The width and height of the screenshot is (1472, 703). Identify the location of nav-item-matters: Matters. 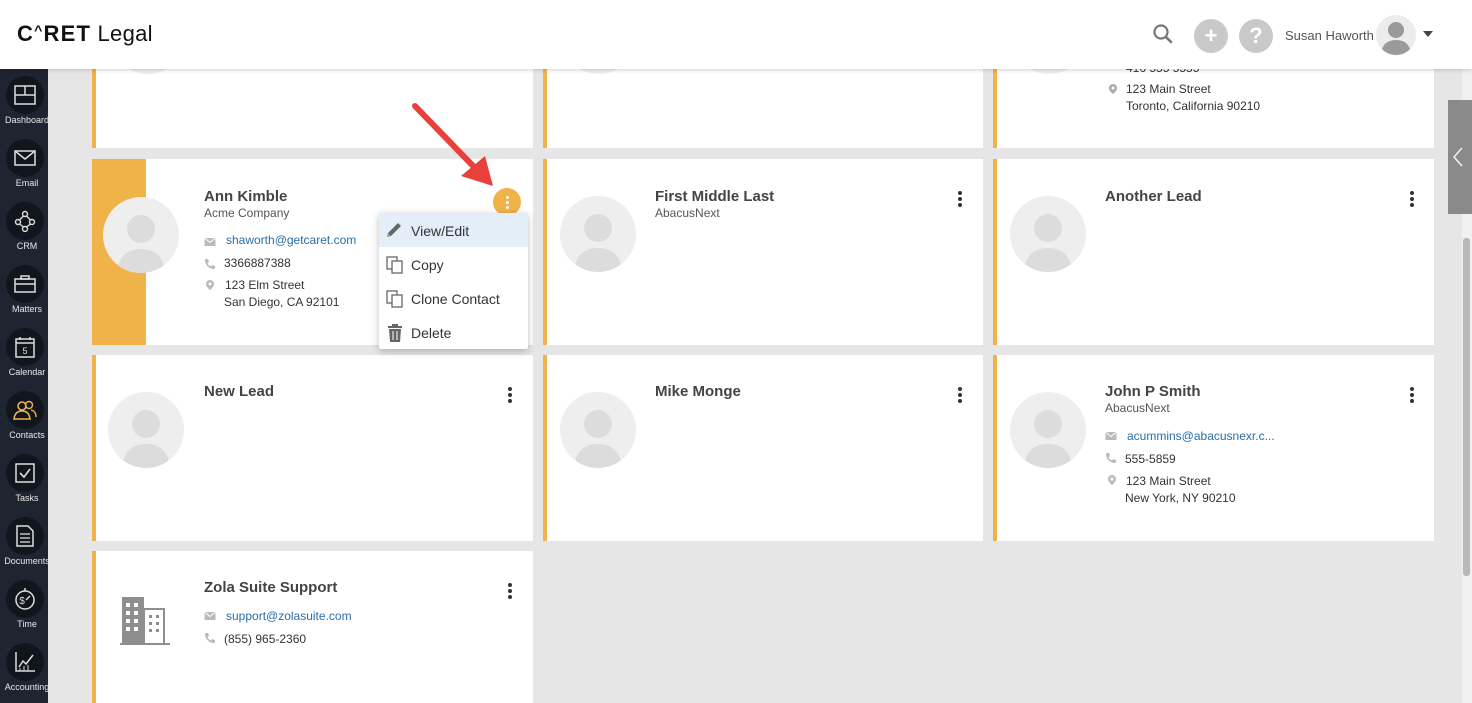
(27, 289).